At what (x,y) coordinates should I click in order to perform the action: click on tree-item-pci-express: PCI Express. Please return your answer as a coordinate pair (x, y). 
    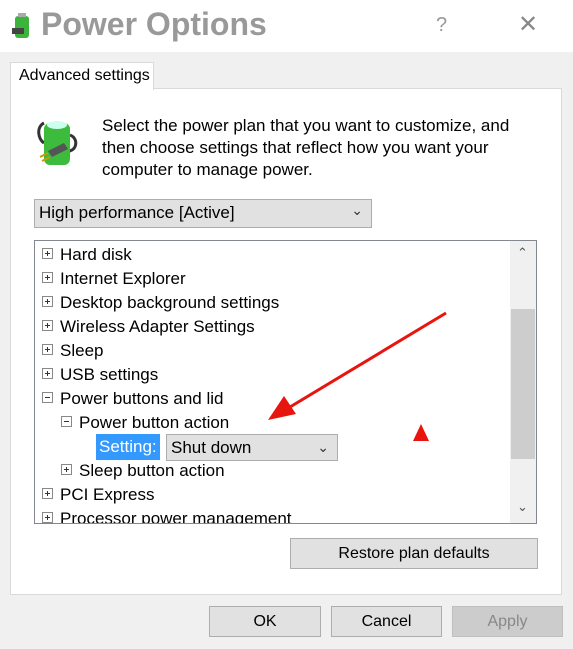
    Looking at the image, I should click on (98, 495).